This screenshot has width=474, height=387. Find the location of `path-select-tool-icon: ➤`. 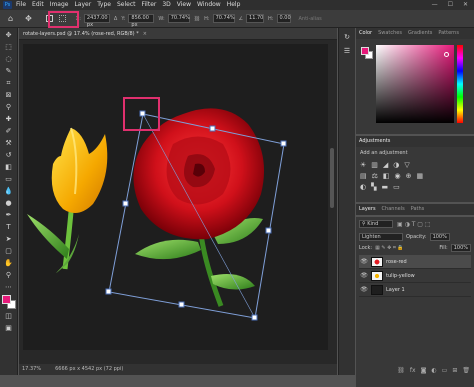

path-select-tool-icon: ➤ is located at coordinates (9, 239).